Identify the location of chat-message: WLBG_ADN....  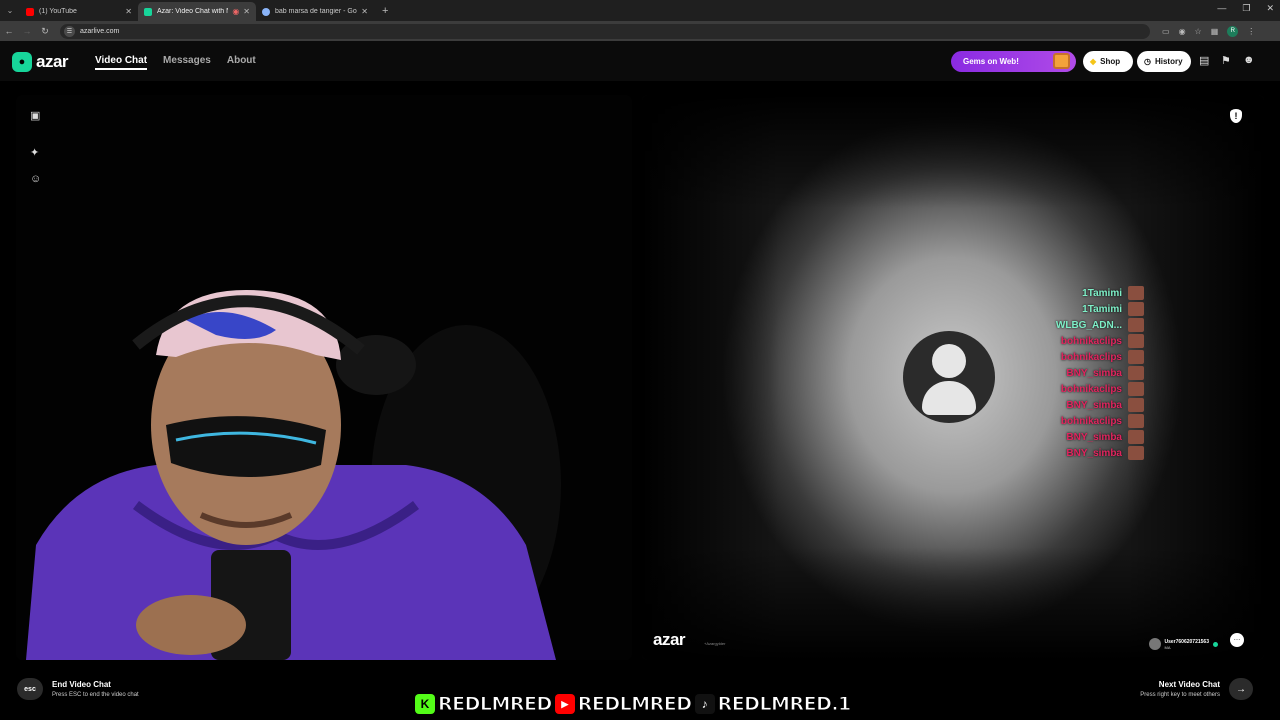
(1092, 325).